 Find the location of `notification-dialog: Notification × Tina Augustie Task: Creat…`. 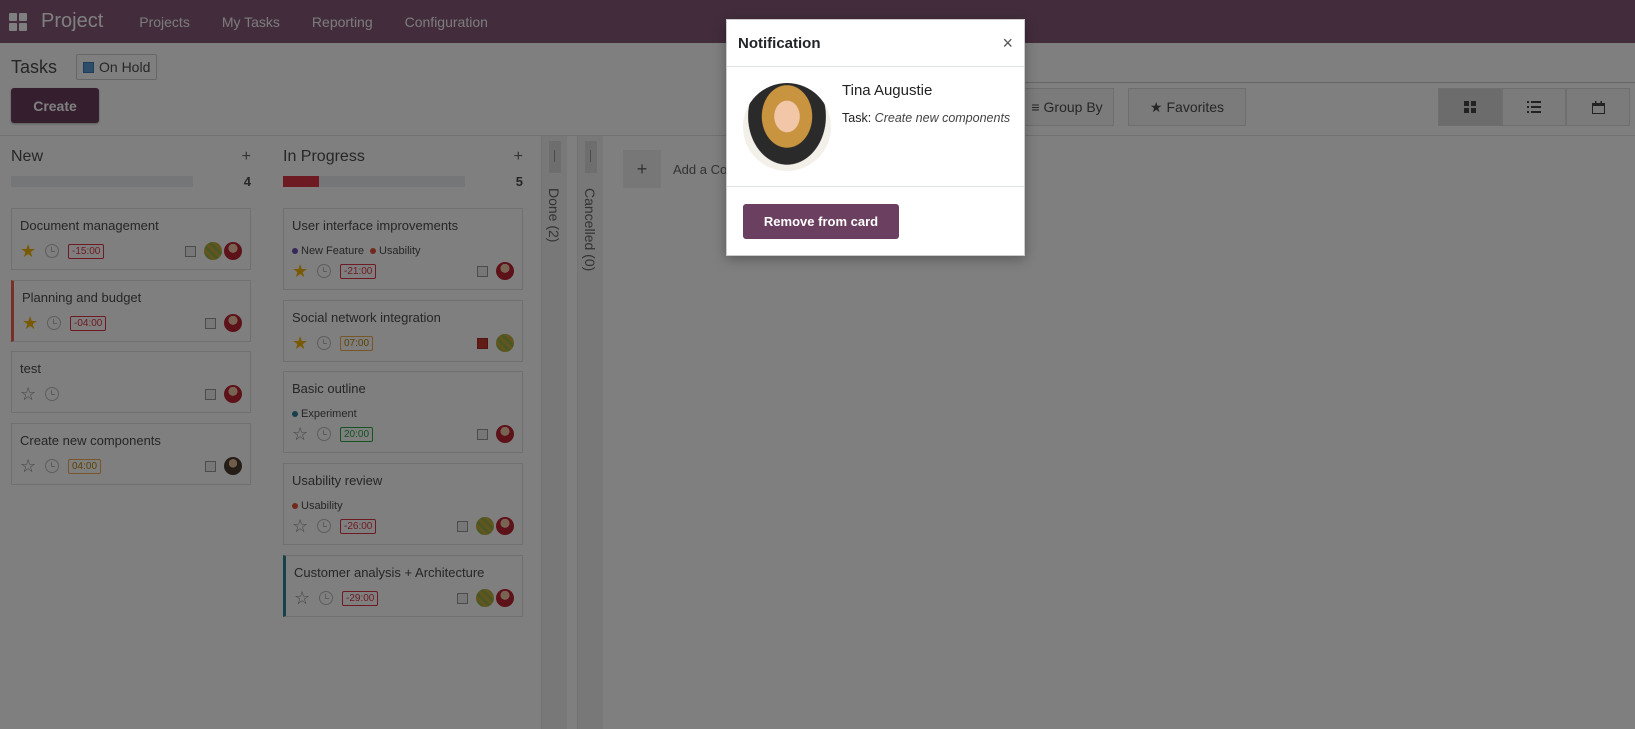

notification-dialog: Notification × Tina Augustie Task: Creat… is located at coordinates (875, 137).